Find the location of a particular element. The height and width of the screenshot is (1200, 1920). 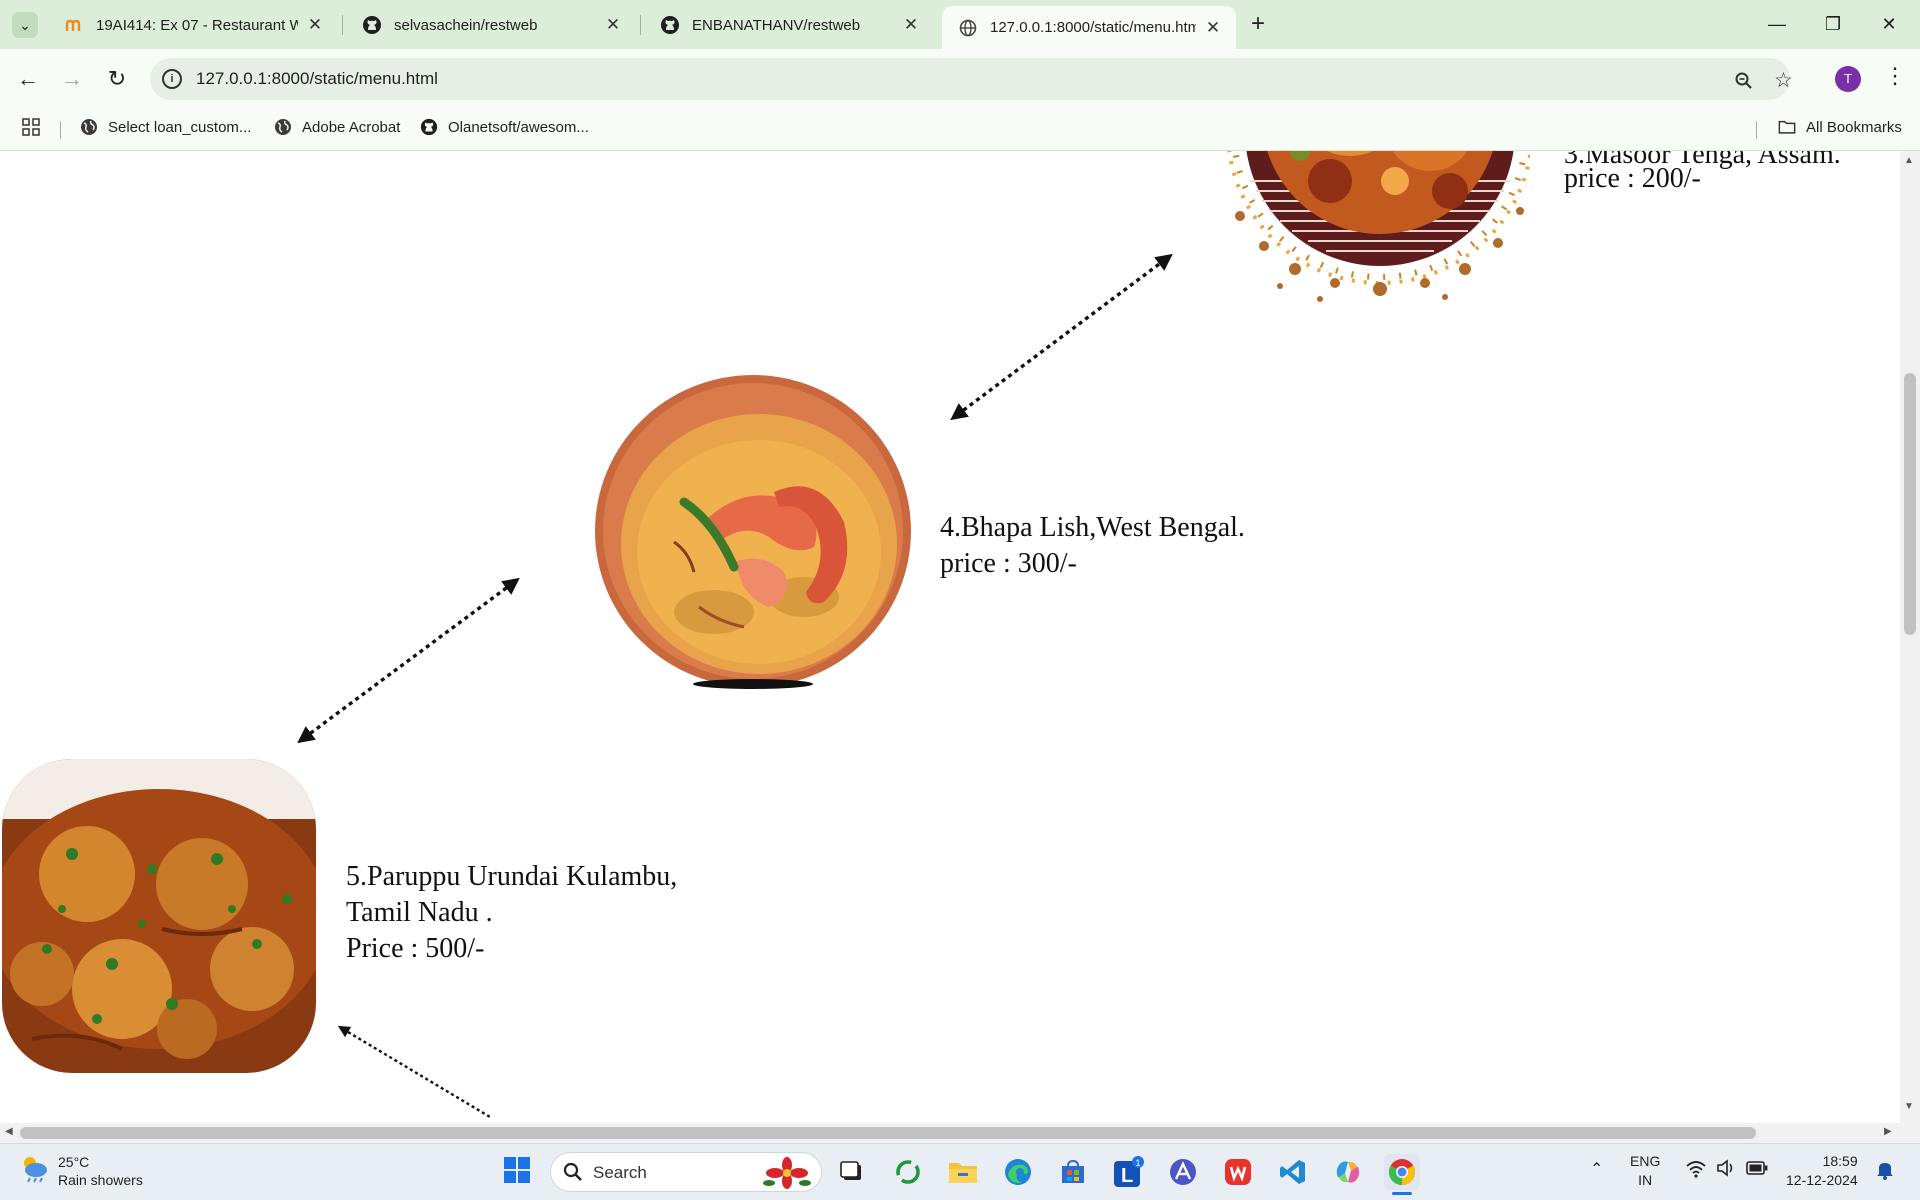

tab-search-button: ⌄ is located at coordinates (25, 25).